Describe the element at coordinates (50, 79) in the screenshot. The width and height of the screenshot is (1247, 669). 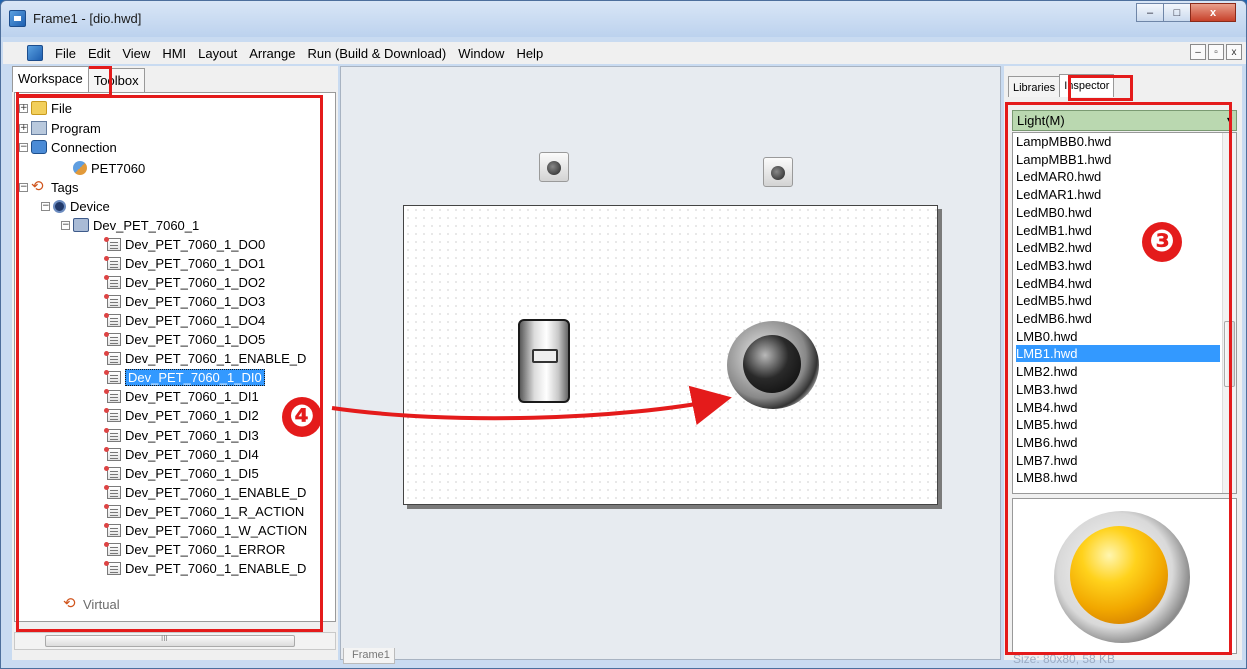
I see `tab-workspace: Workspace` at that location.